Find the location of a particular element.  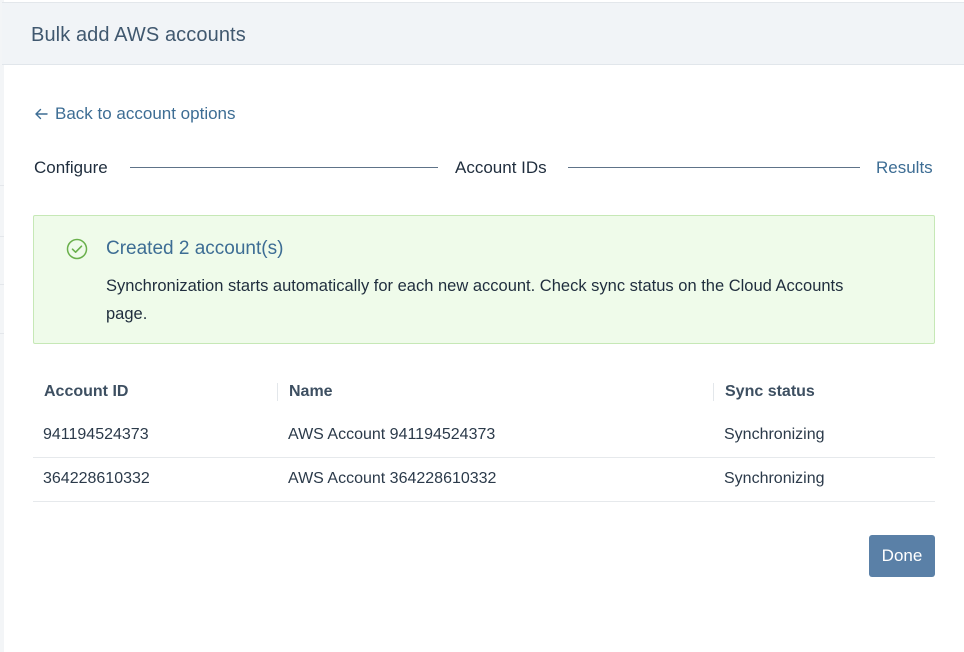

wizard-stepper: Configure Account IDs Results is located at coordinates (484, 167).